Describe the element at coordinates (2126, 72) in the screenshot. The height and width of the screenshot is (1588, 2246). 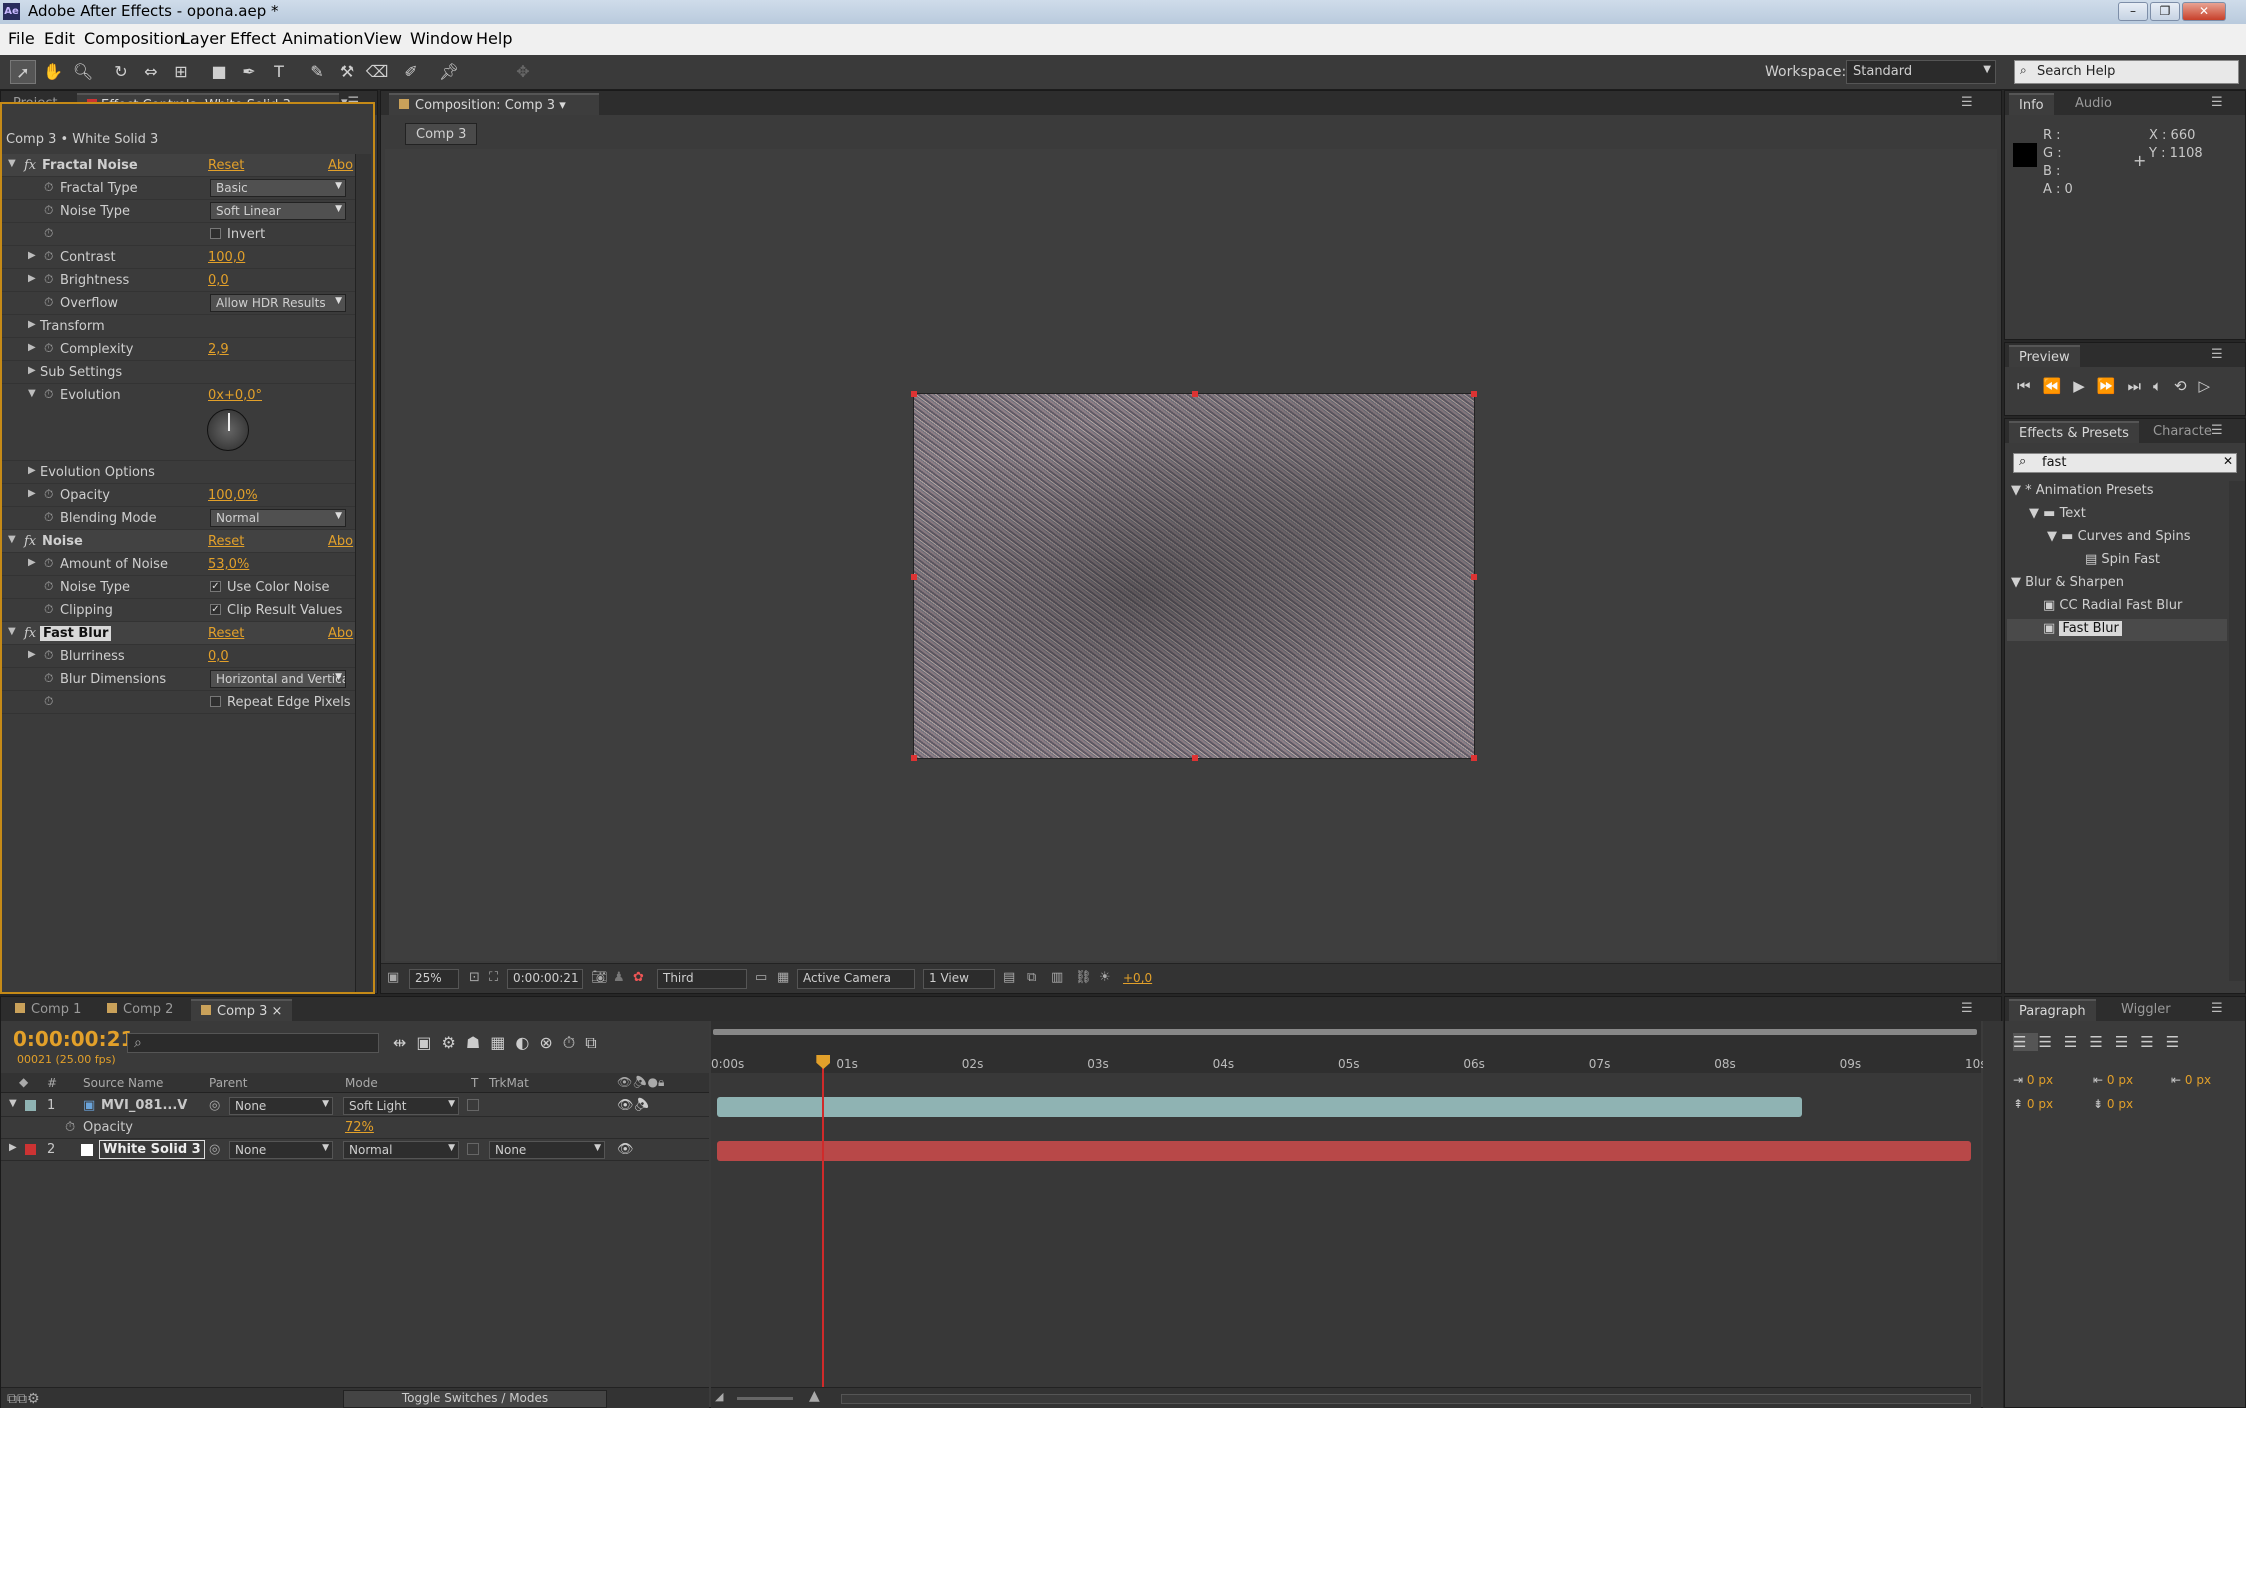
I see `search-help-input: ⌕ Search Help` at that location.